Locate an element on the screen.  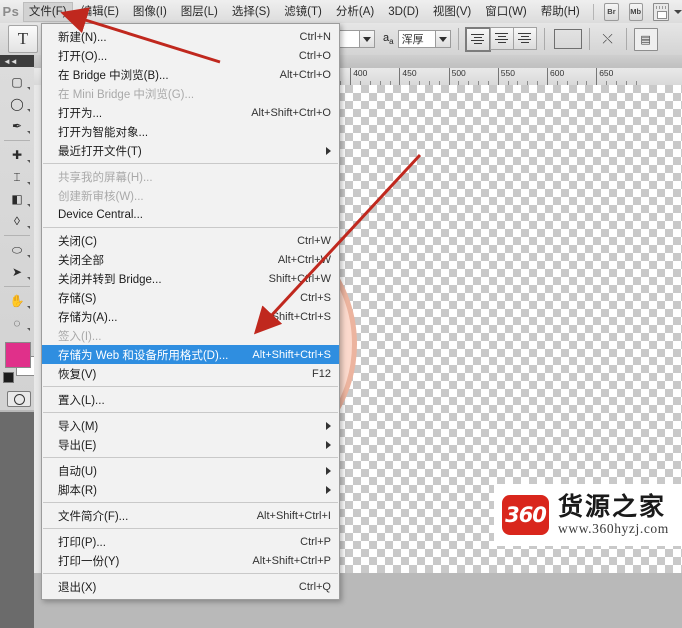
eraser-tool-icon: ◧ is located at coordinates (17, 199).